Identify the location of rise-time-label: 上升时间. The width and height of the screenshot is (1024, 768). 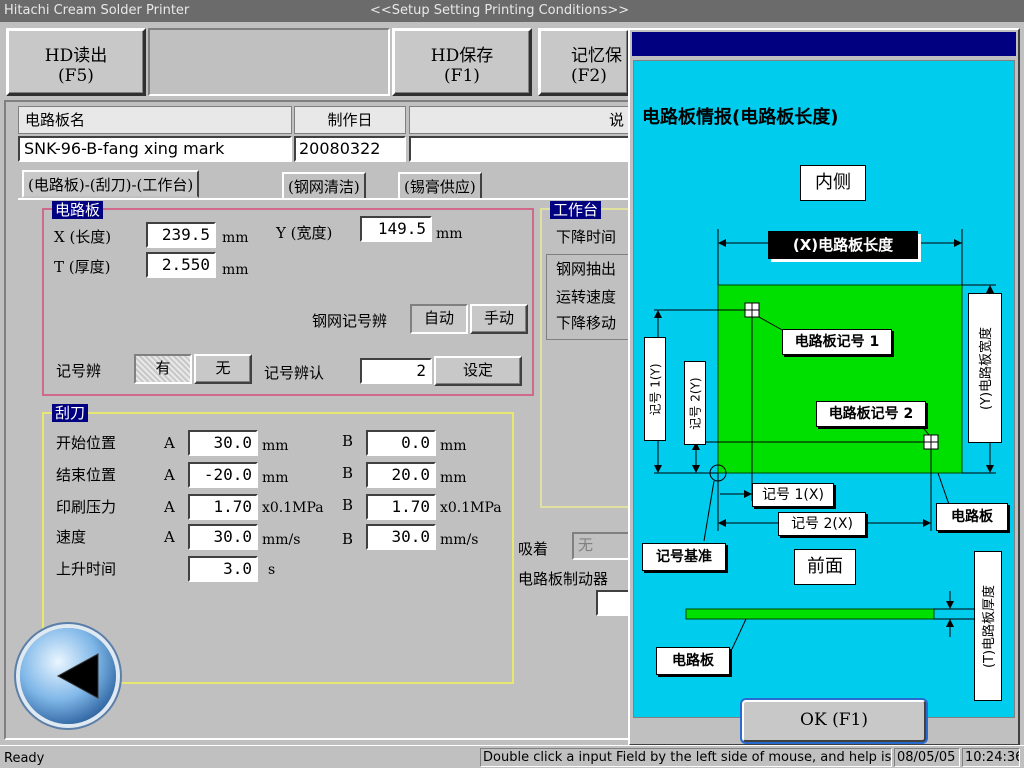
(86, 569).